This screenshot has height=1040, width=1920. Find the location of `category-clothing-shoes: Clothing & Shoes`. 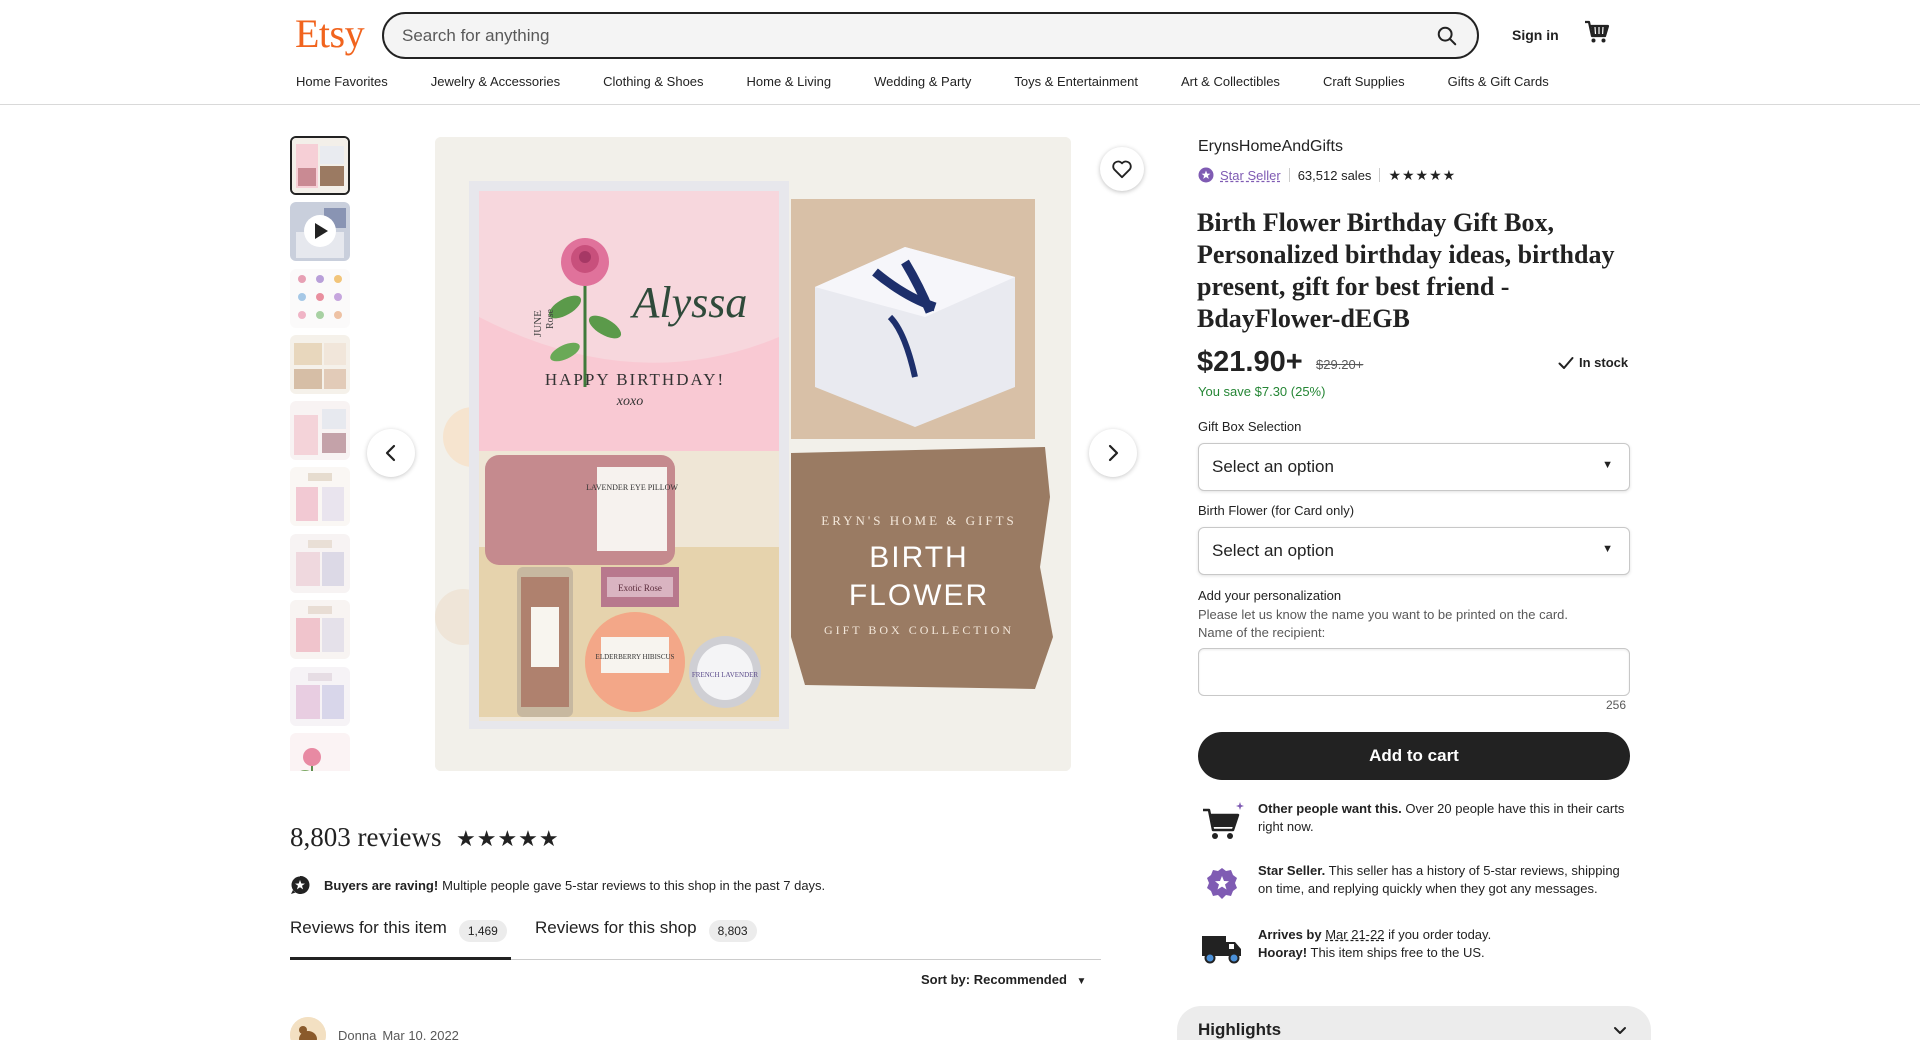

category-clothing-shoes: Clothing & Shoes is located at coordinates (653, 85).